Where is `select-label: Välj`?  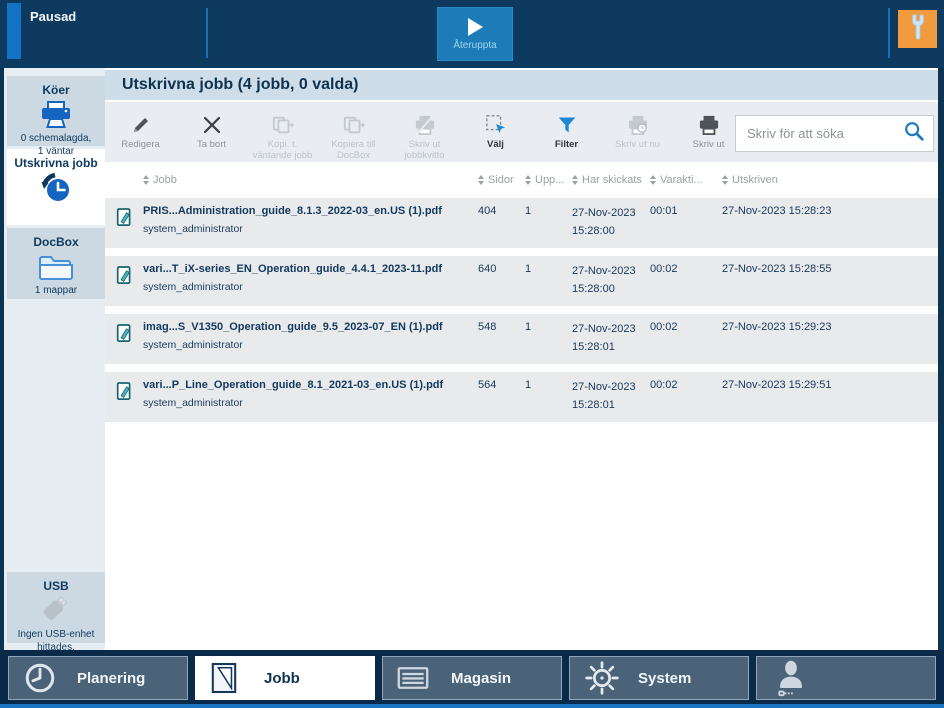
select-label: Välj is located at coordinates (495, 144).